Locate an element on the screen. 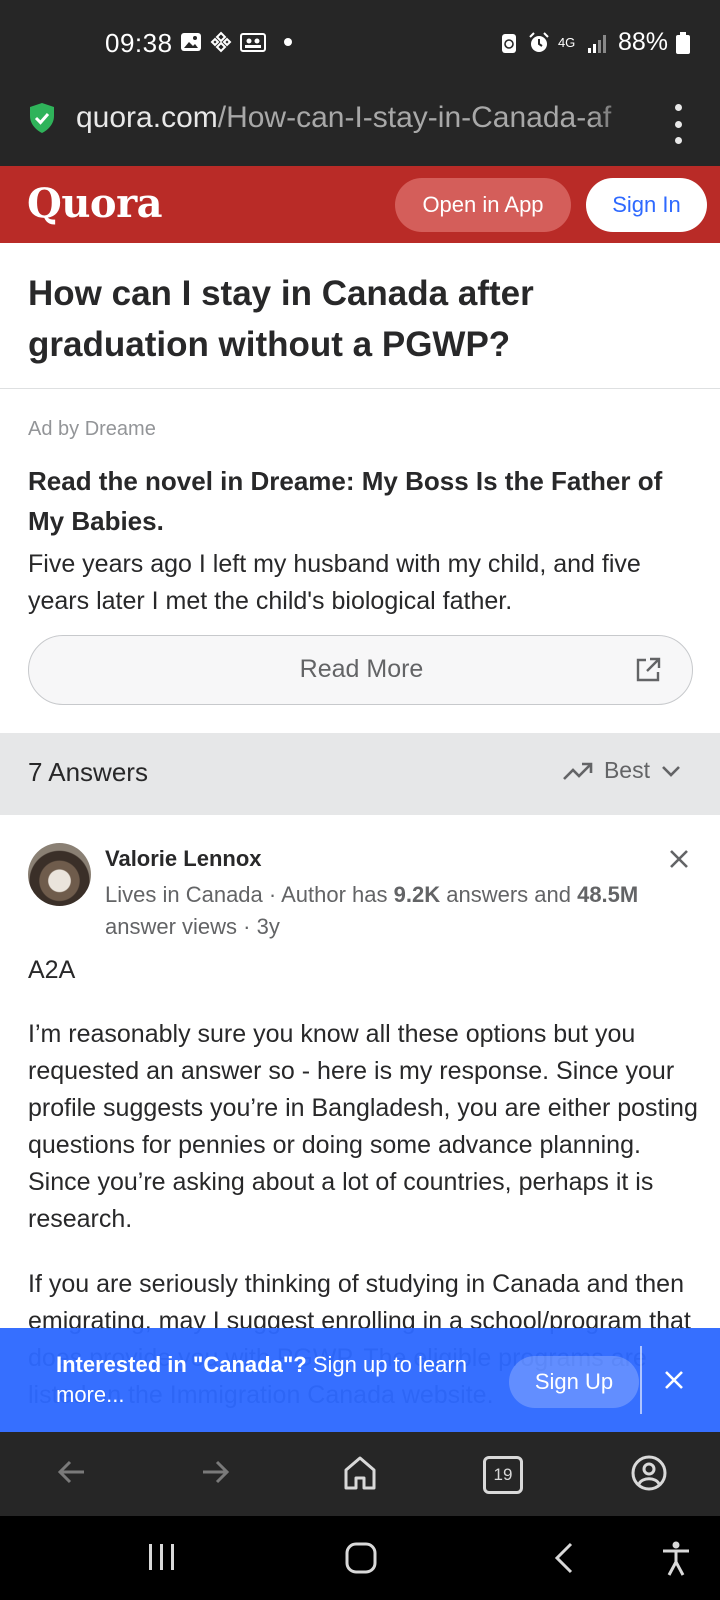 The image size is (720, 1600). browser-url-bar: quora.com/How-can-I-stay-in-Canada-af is located at coordinates (360, 127).